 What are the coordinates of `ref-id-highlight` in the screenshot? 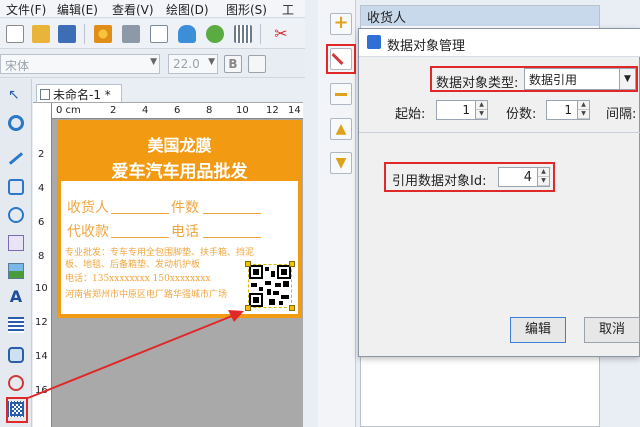 It's located at (469, 177).